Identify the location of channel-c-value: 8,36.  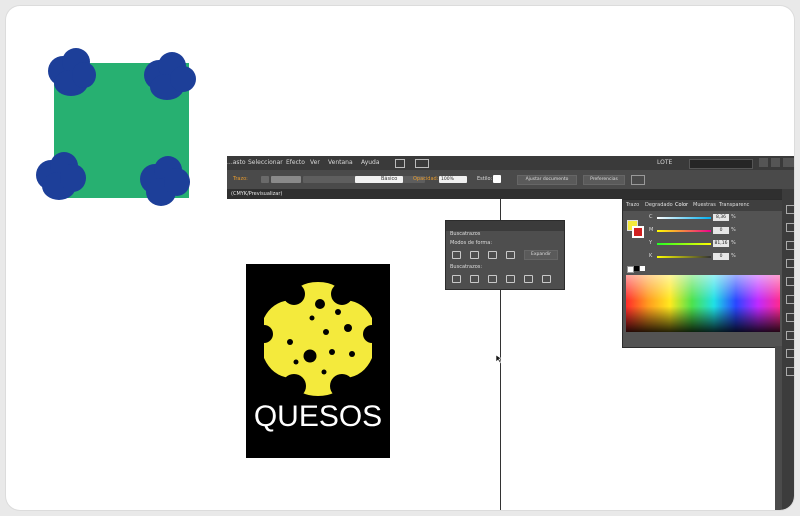
(721, 217).